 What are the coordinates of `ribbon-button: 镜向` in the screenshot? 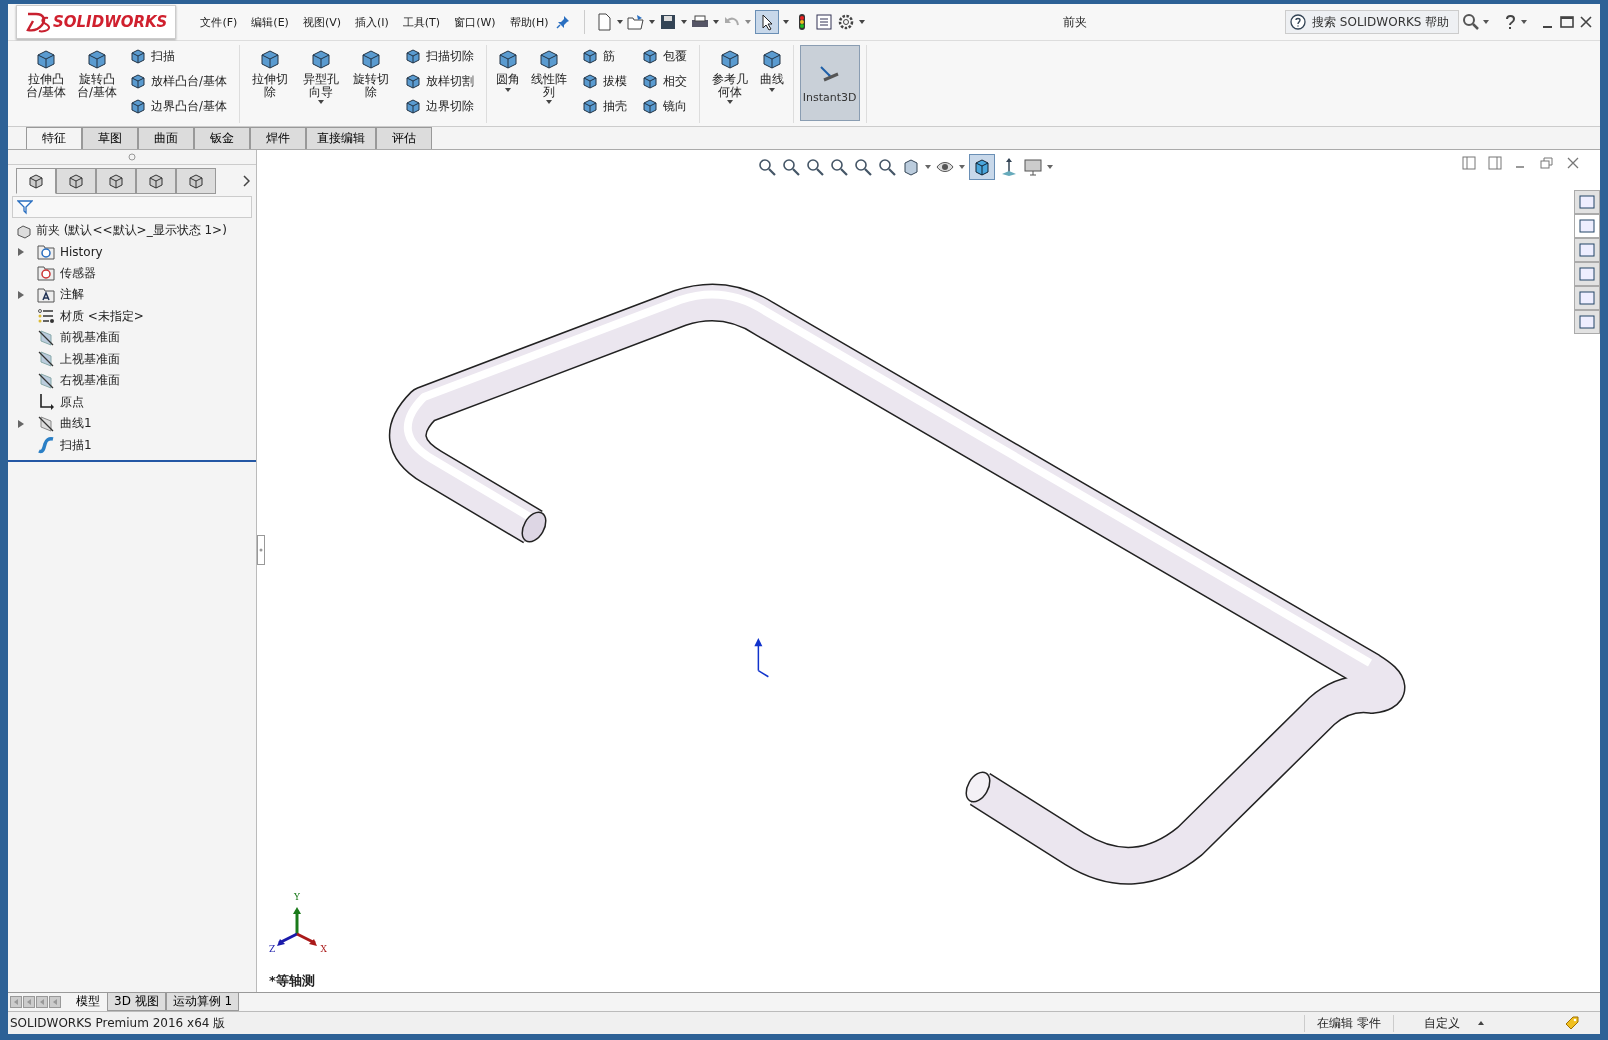 It's located at (664, 106).